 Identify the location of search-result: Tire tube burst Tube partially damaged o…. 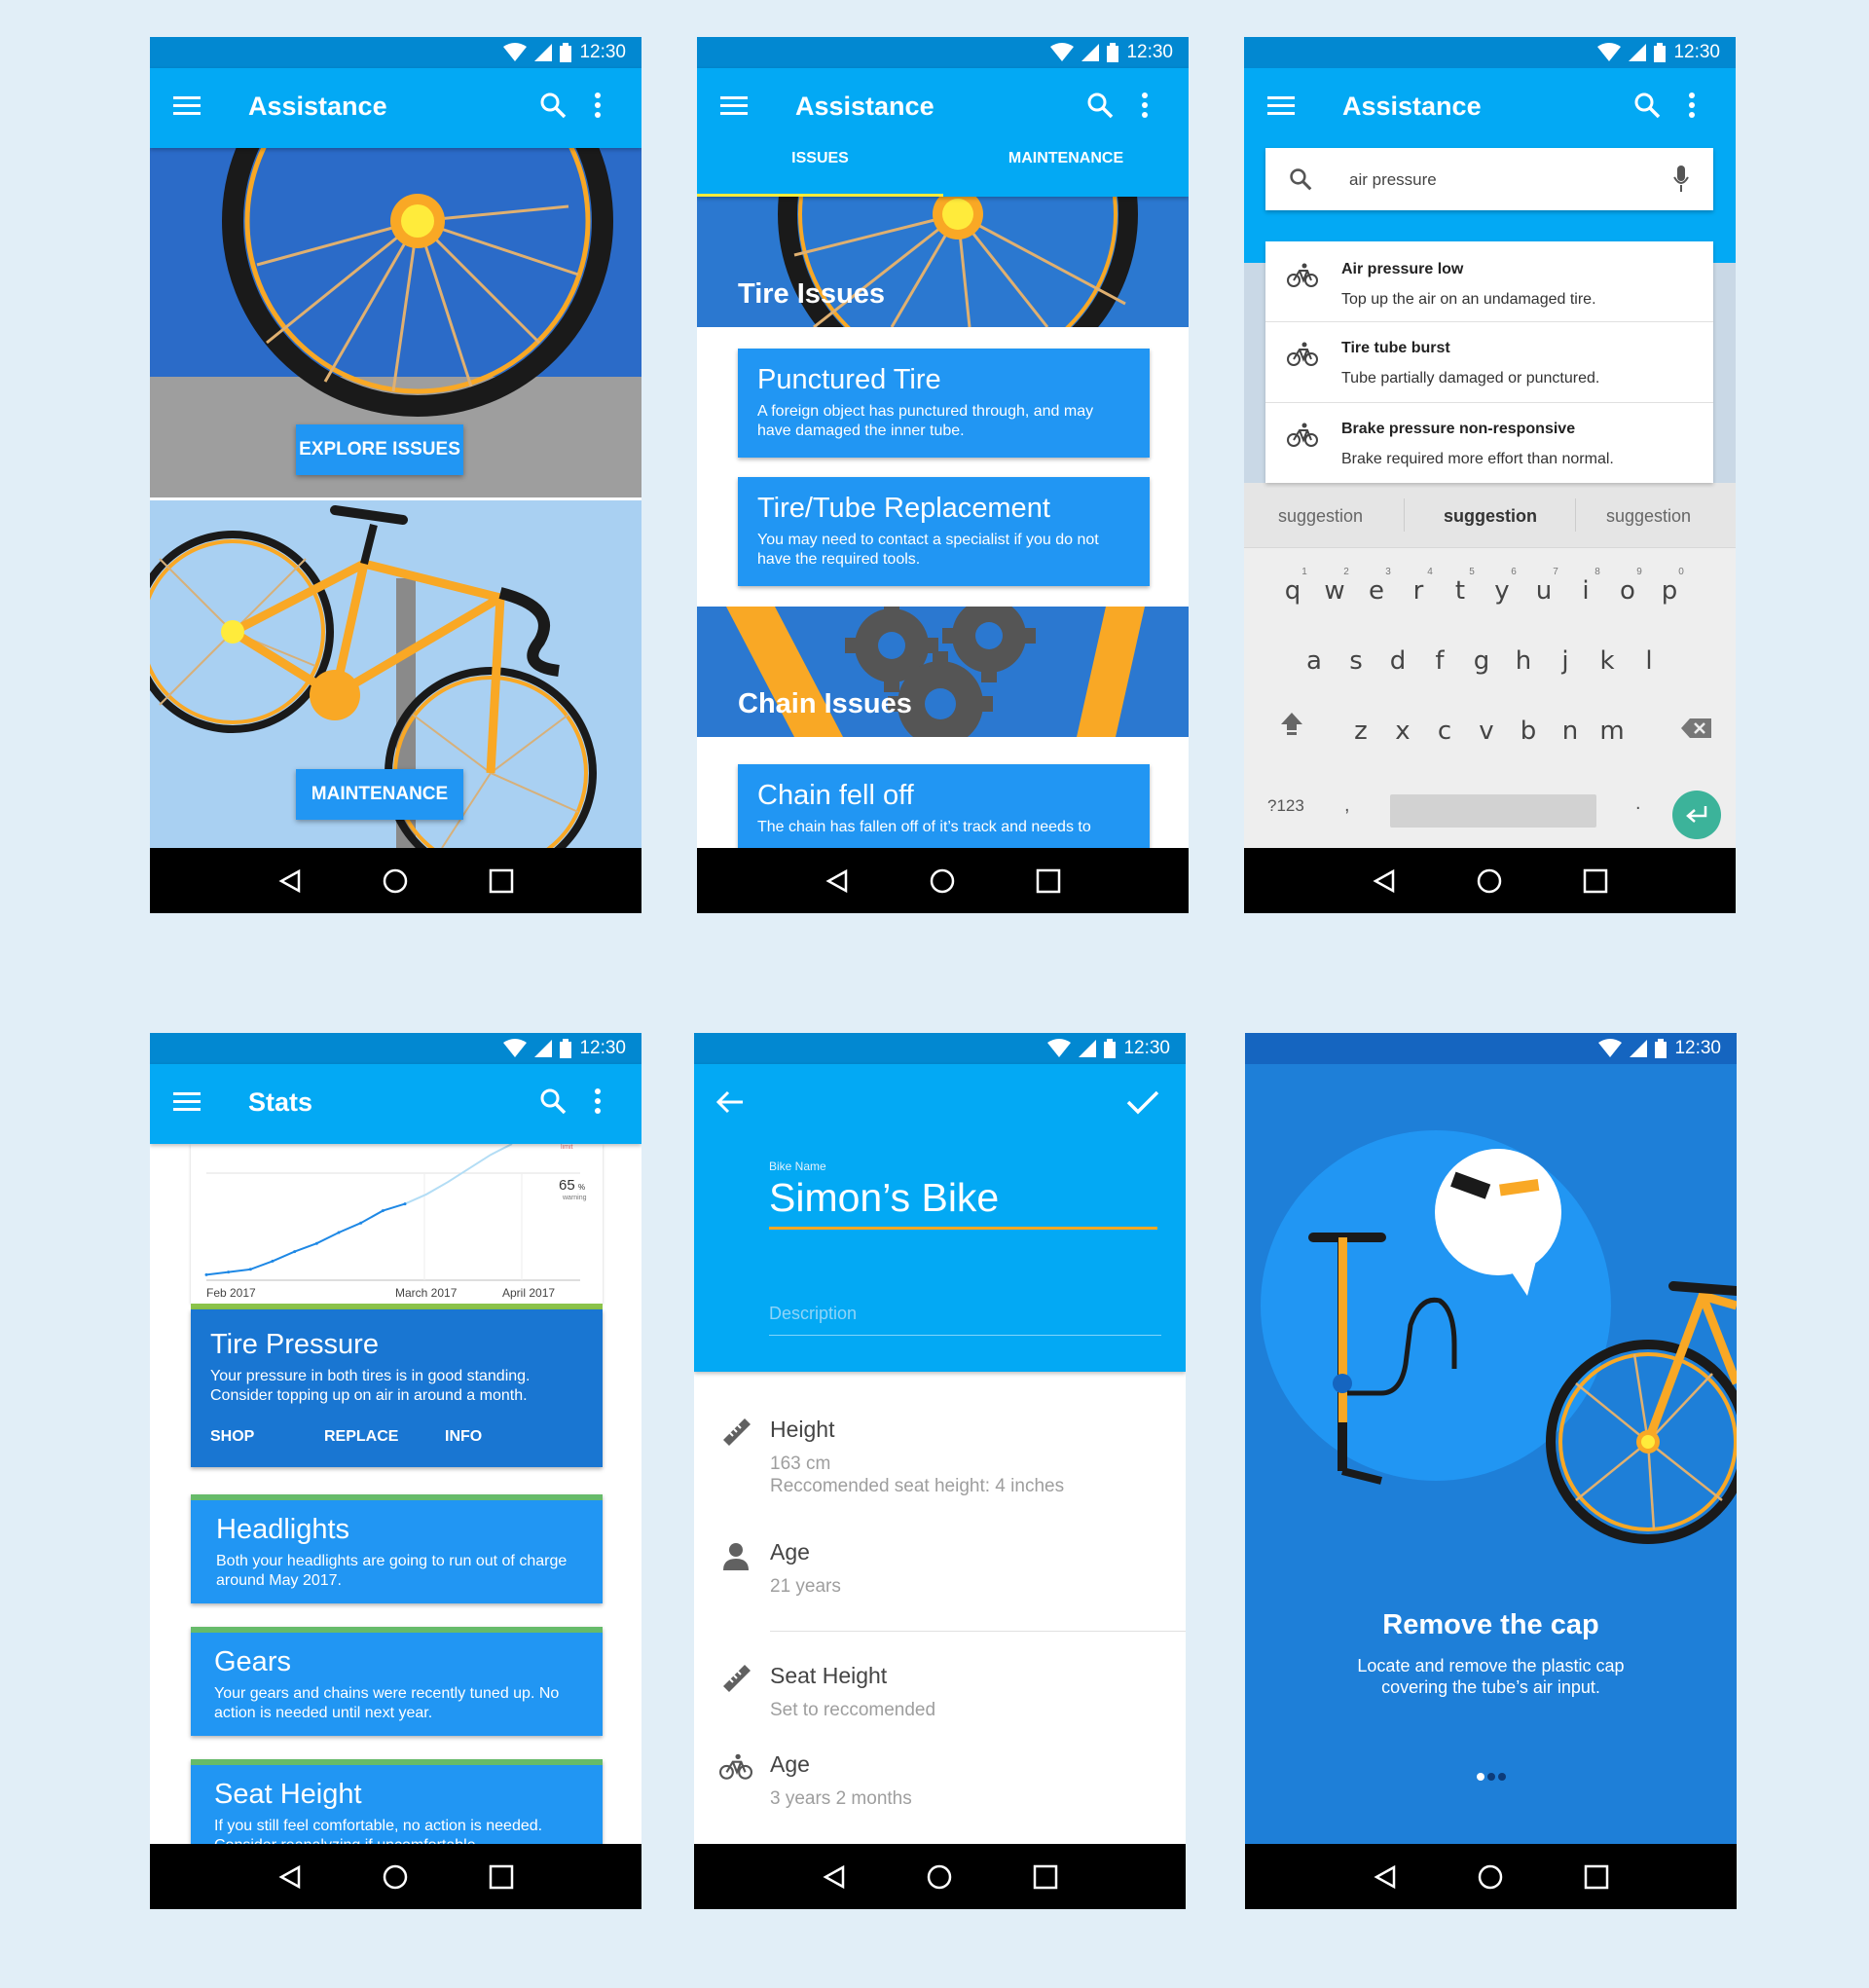
(1489, 362).